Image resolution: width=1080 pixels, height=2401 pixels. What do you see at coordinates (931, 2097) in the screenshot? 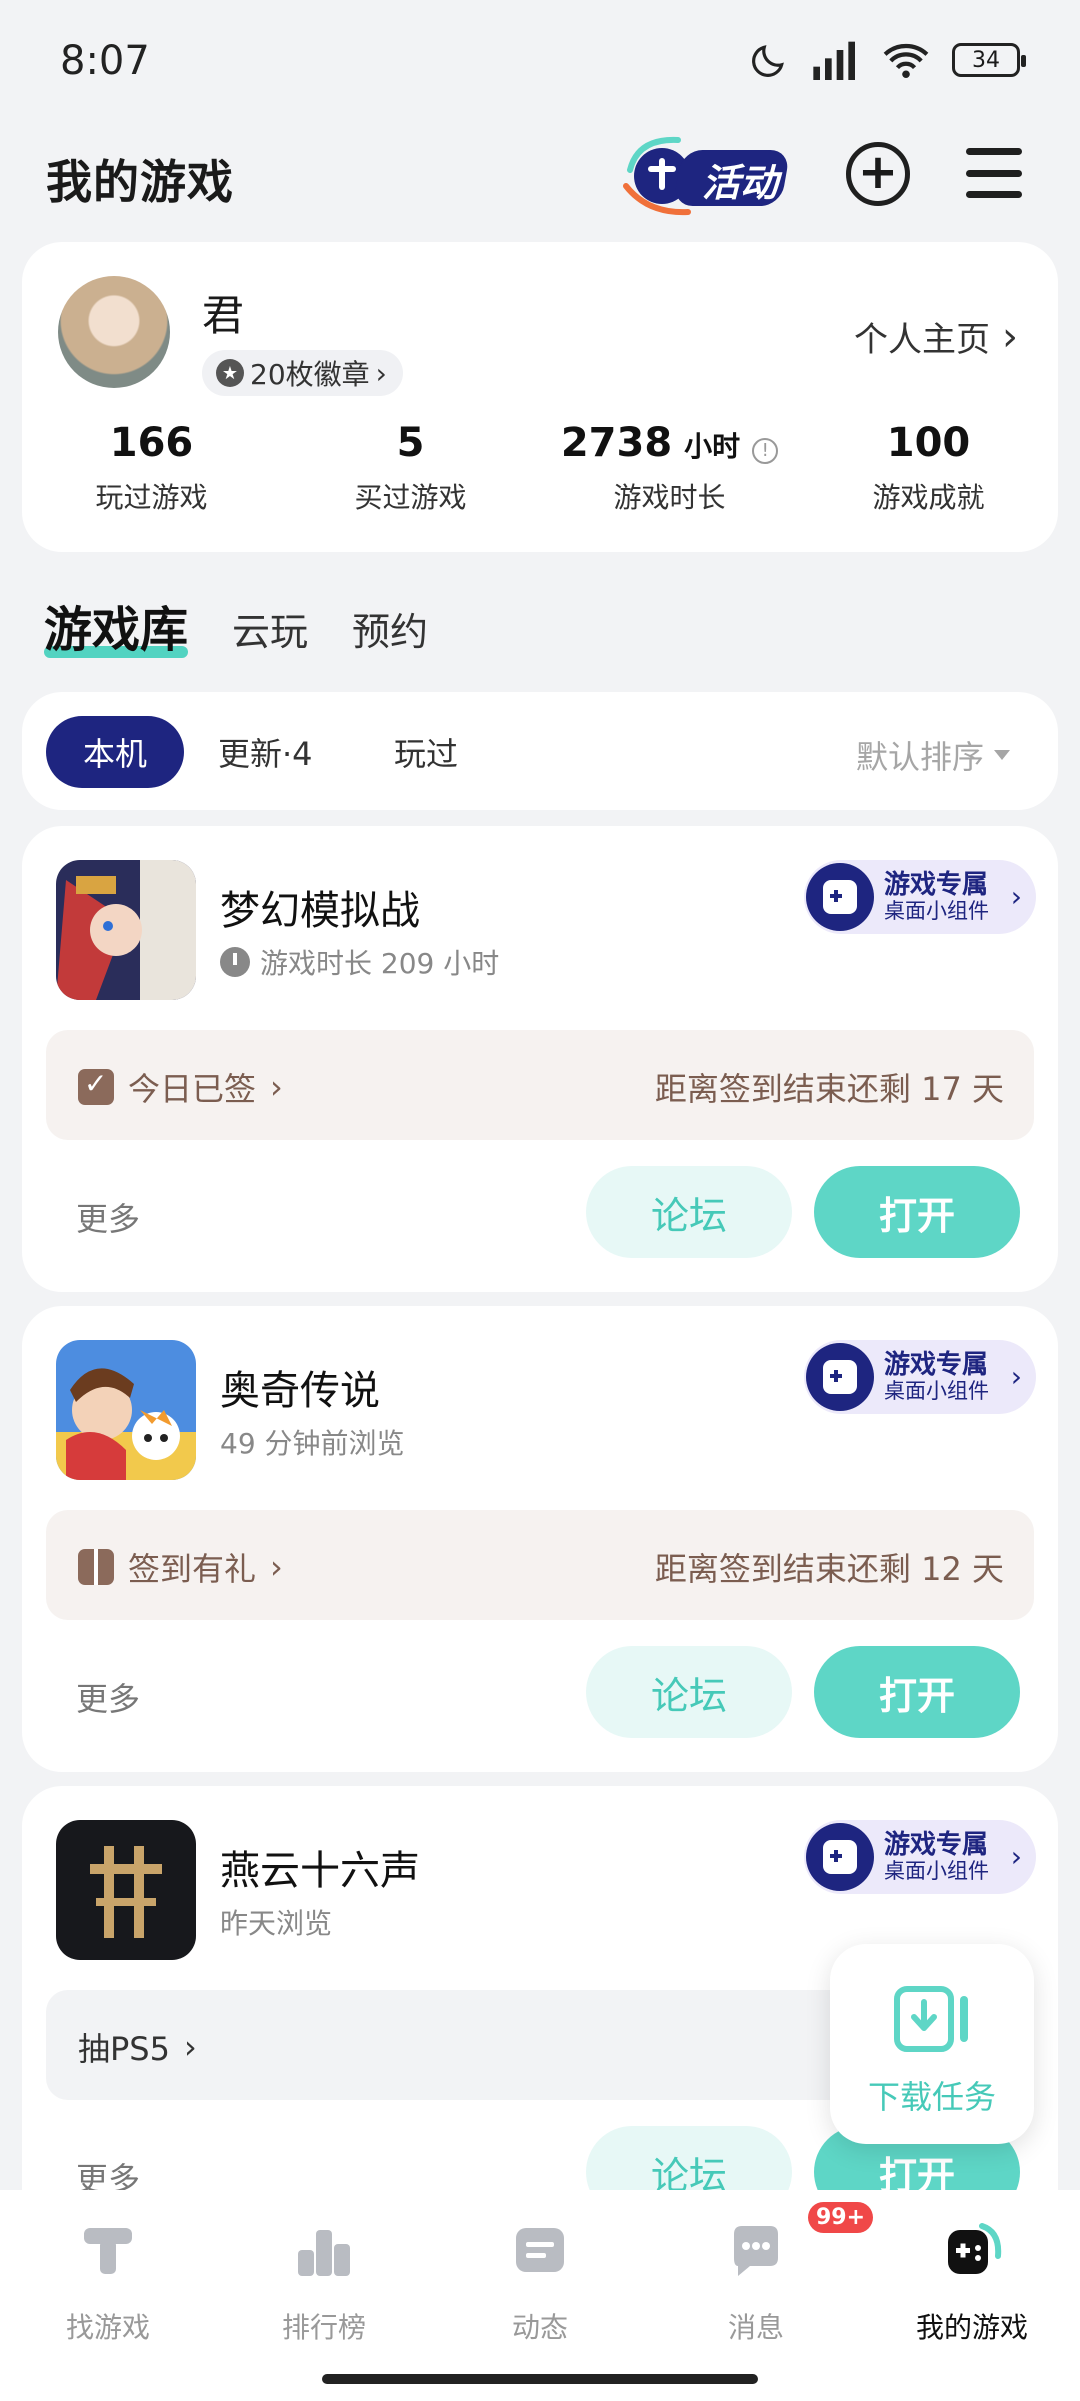
I see `download-task-label: 下载任务` at bounding box center [931, 2097].